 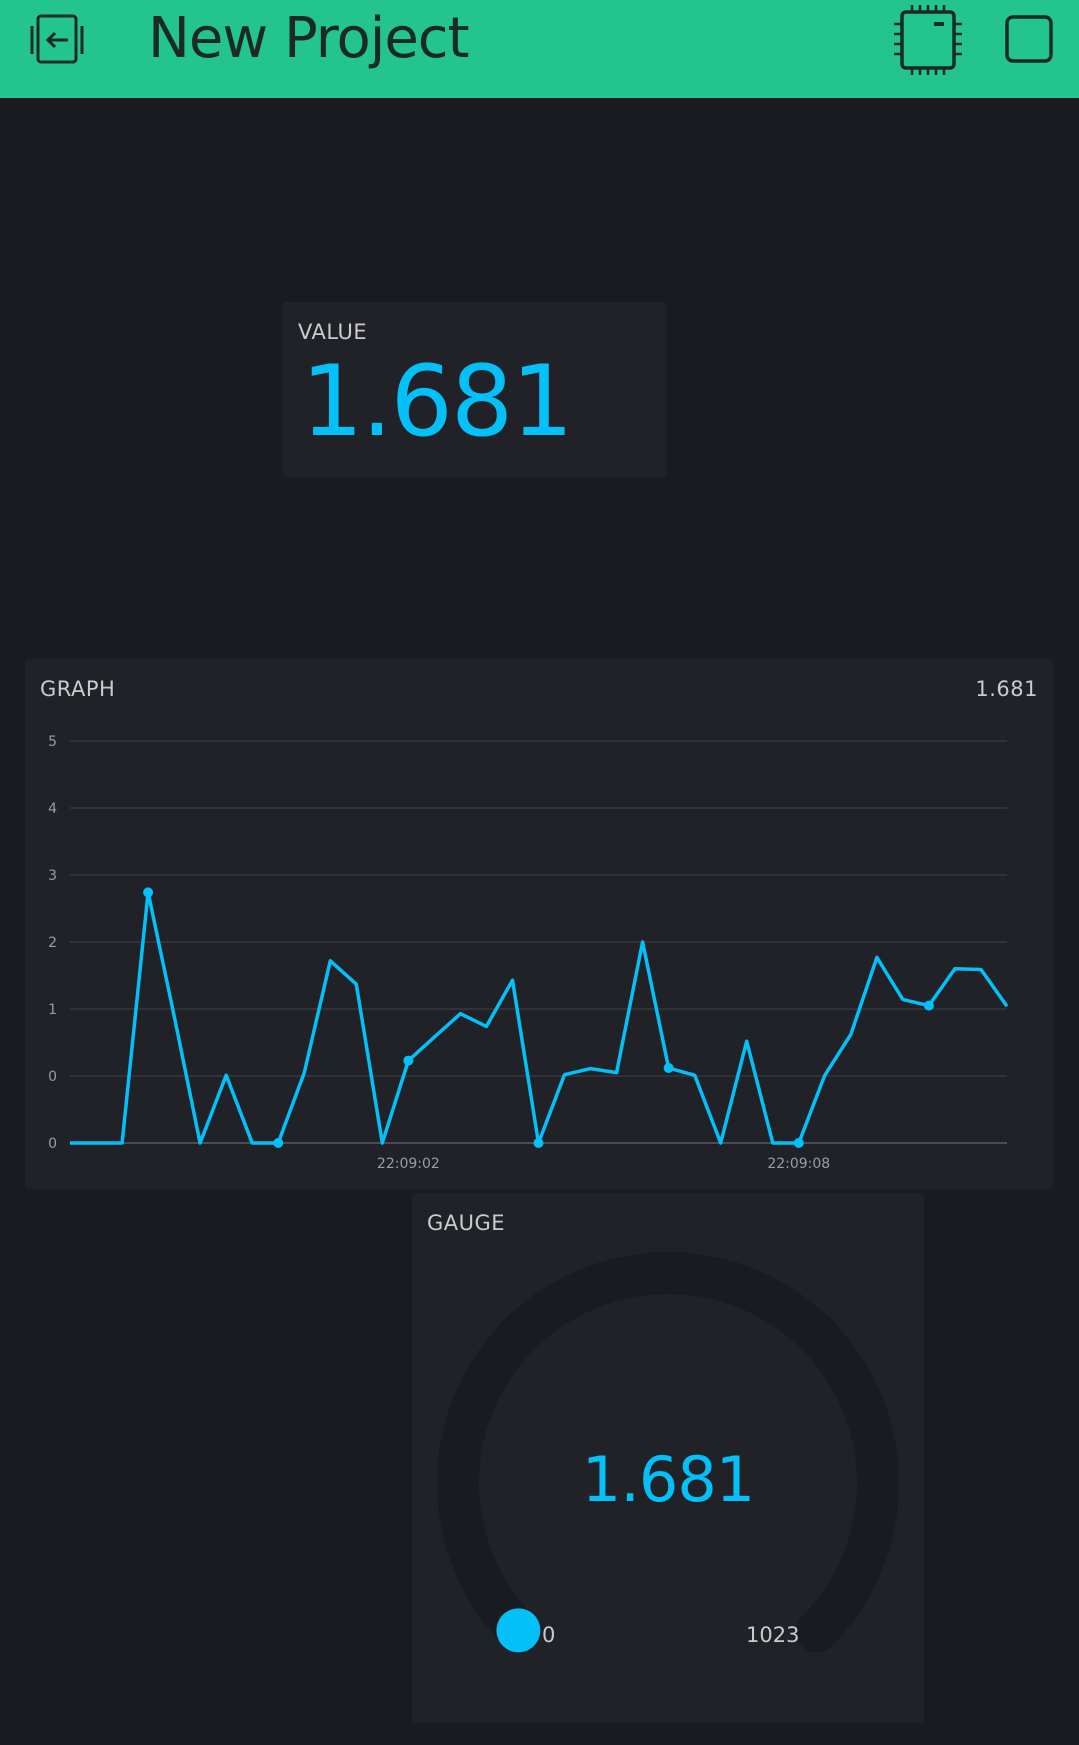 What do you see at coordinates (539, 1017) in the screenshot?
I see `series-line` at bounding box center [539, 1017].